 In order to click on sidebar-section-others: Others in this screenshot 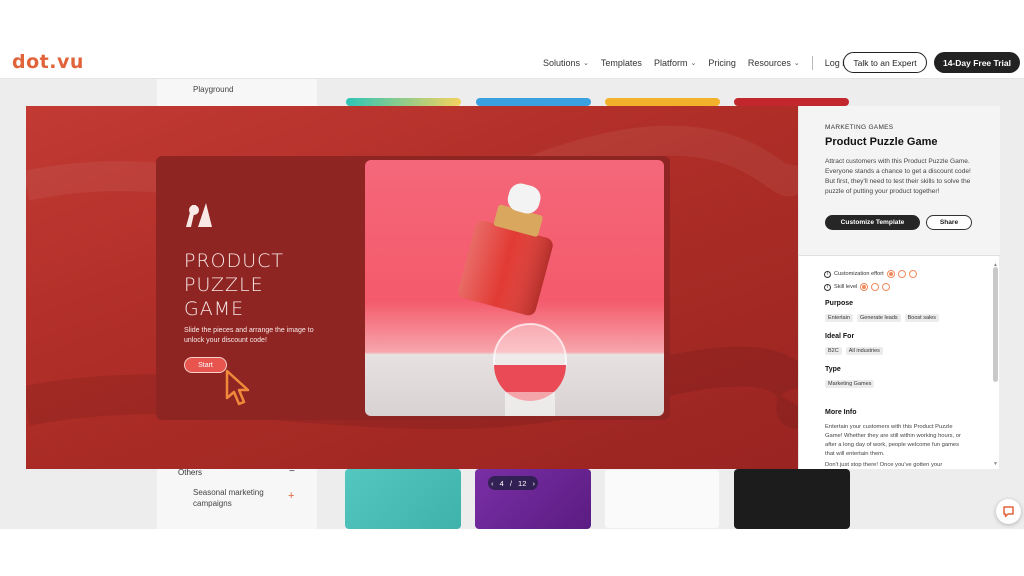, I will do `click(190, 472)`.